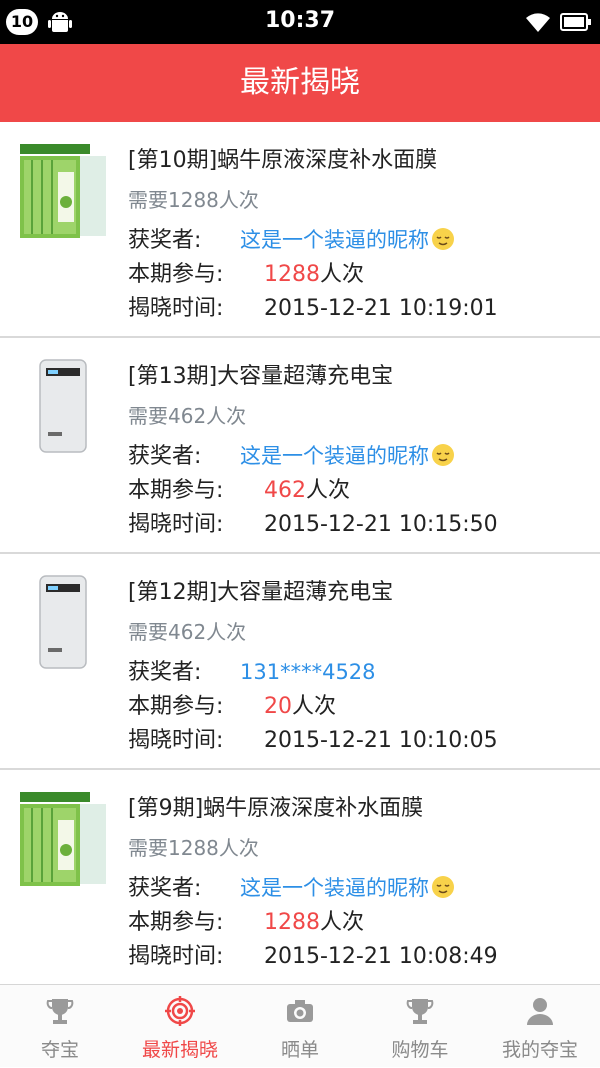 This screenshot has height=1068, width=600. Describe the element at coordinates (575, 22) in the screenshot. I see `battery-icon` at that location.